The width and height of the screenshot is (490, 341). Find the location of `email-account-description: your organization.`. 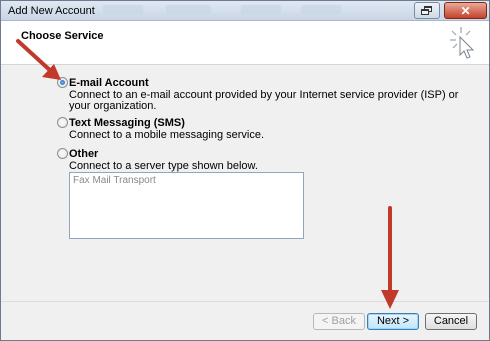

email-account-description: your organization. is located at coordinates (113, 106).